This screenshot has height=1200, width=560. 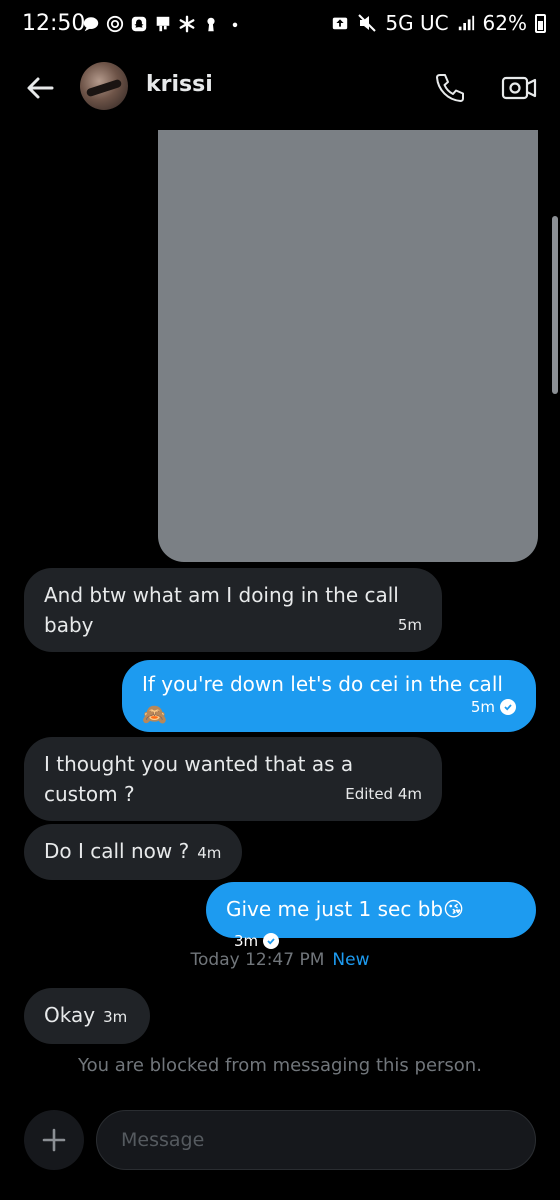 I want to click on network-label: 5G UC, so click(x=417, y=23).